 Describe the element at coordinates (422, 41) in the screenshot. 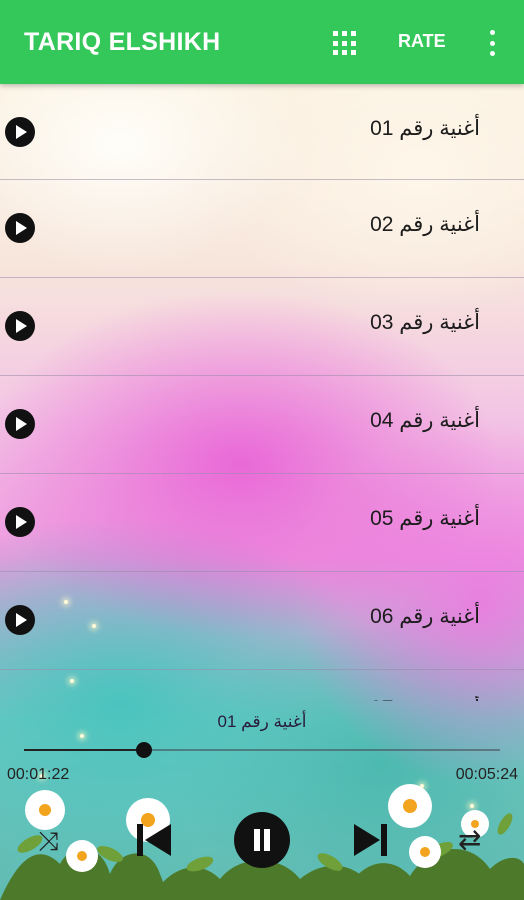

I see `rate-button: RATE` at that location.